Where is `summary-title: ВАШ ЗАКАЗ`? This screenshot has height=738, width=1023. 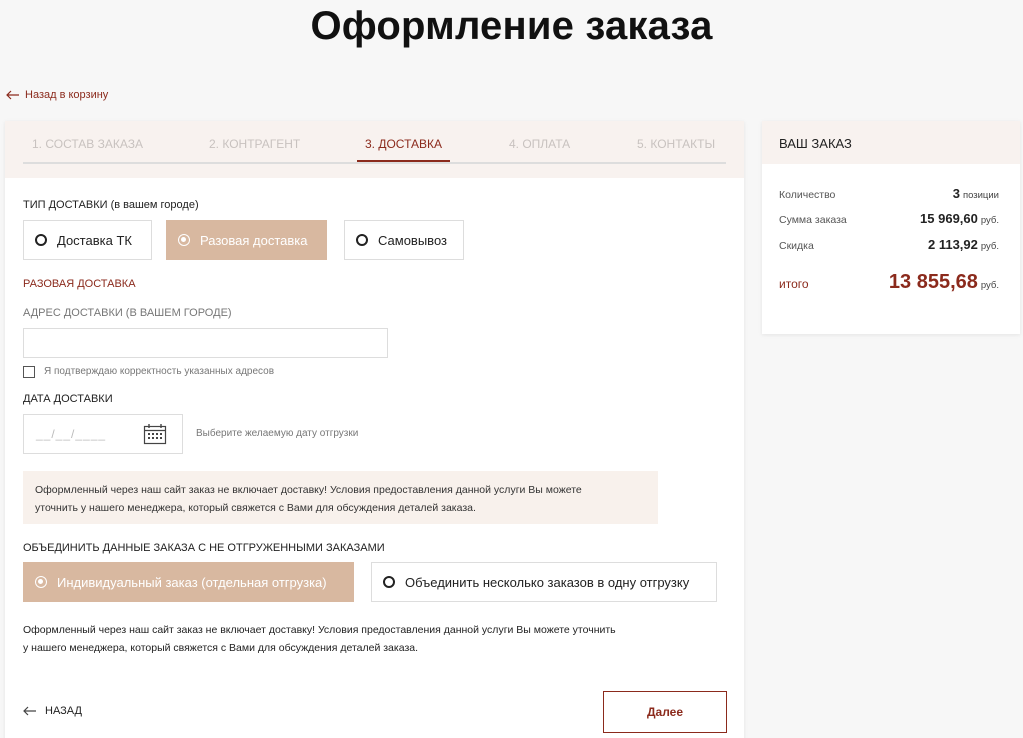 summary-title: ВАШ ЗАКАЗ is located at coordinates (891, 142).